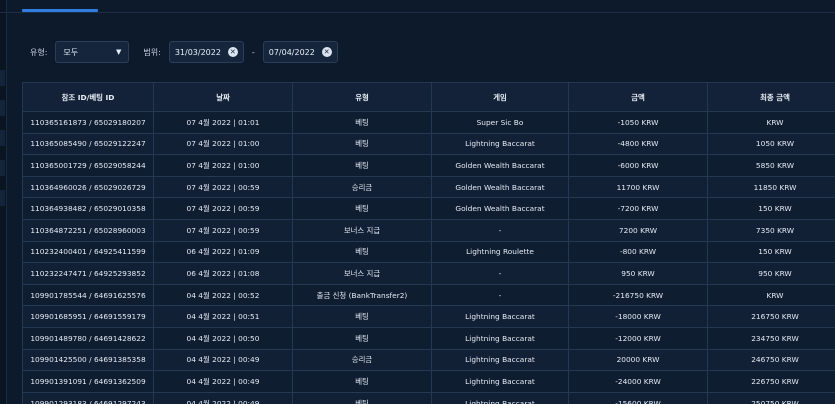  I want to click on column-header-date: 날짜, so click(223, 97).